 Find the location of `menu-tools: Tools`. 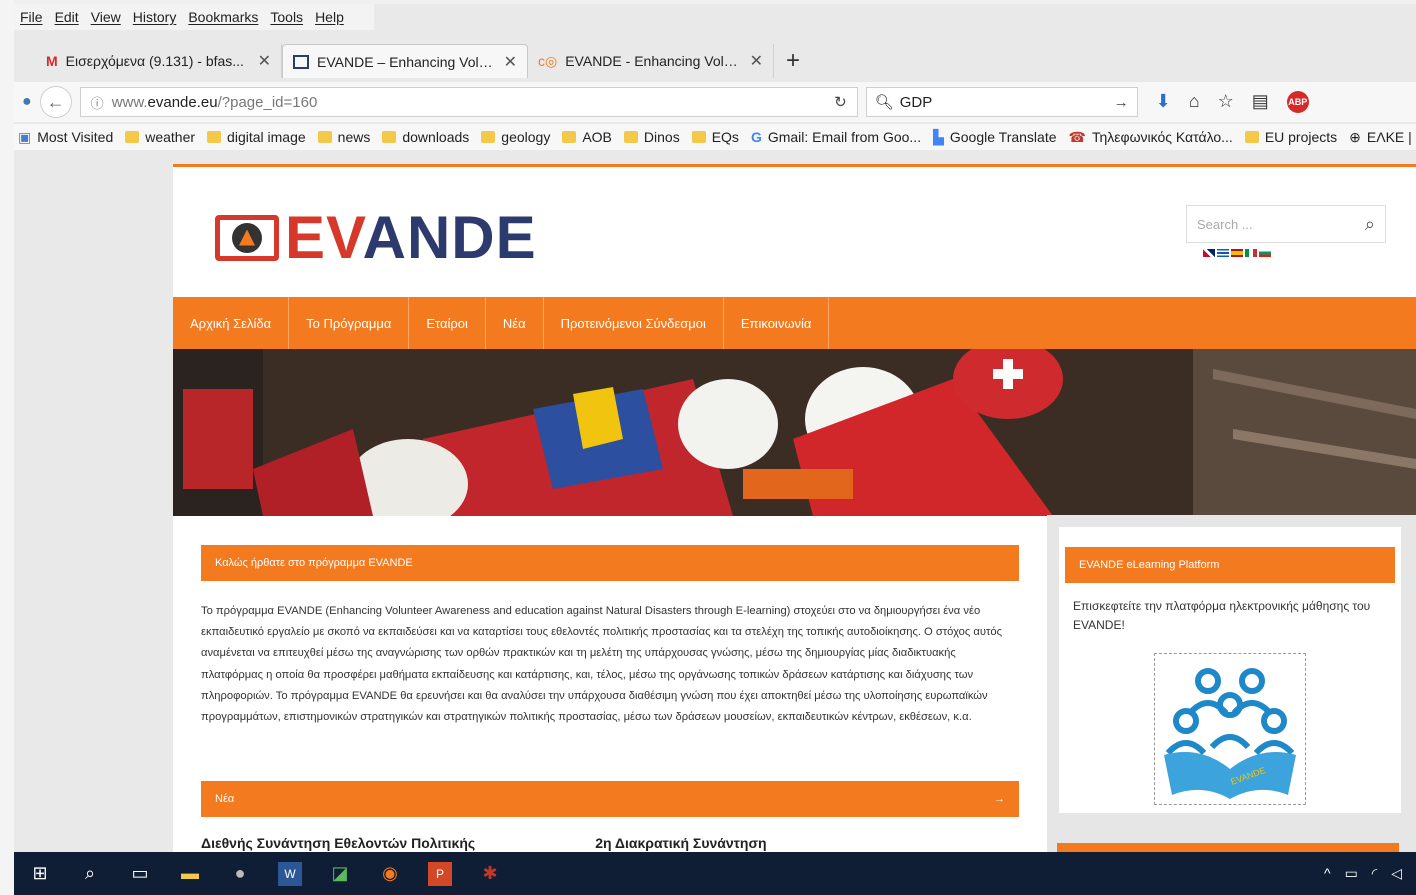

menu-tools: Tools is located at coordinates (286, 17).